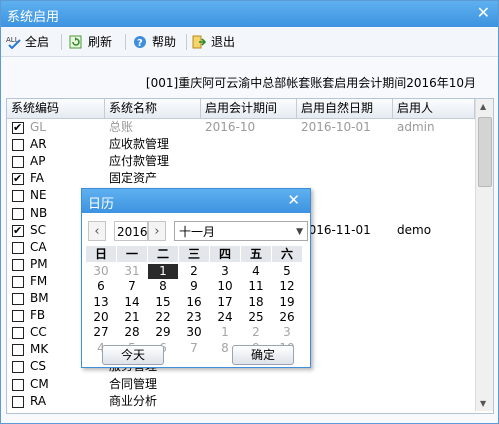  I want to click on help-button: ? 帮助, so click(154, 42).